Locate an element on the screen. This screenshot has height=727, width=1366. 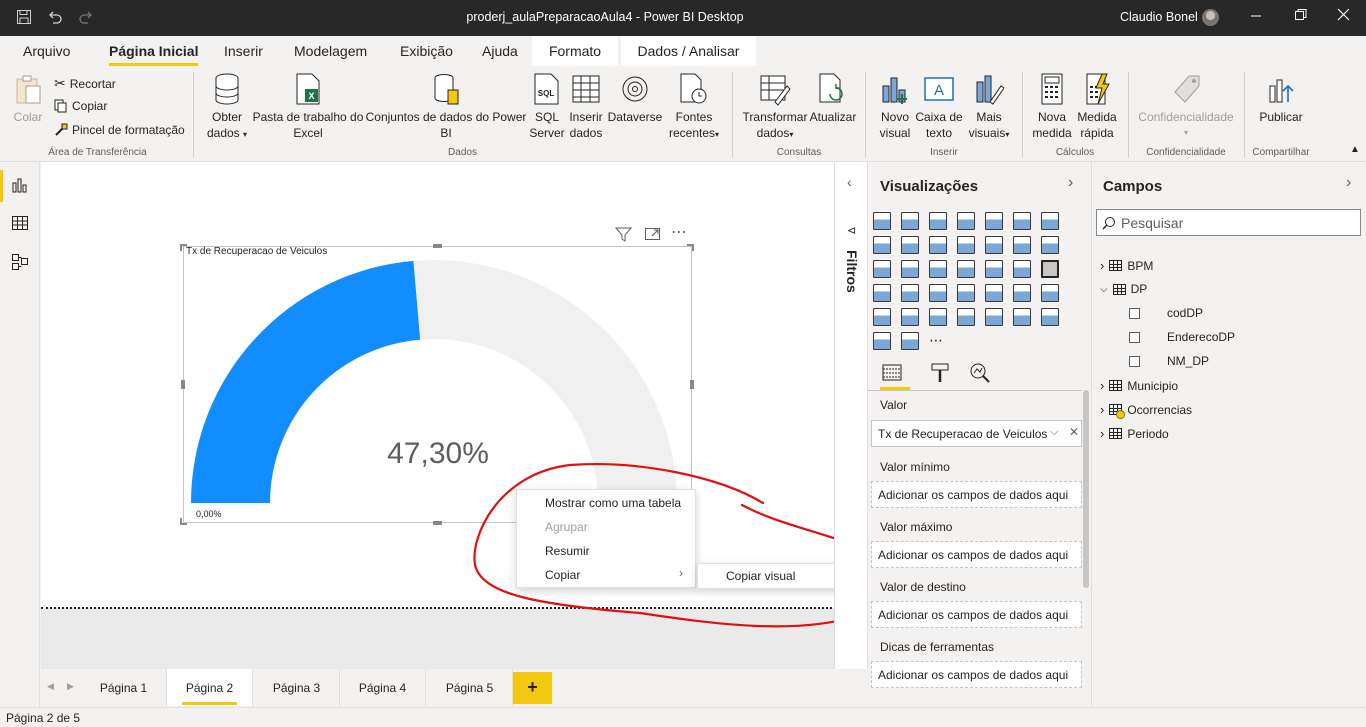
decomposition-tree-icon is located at coordinates (938, 317).